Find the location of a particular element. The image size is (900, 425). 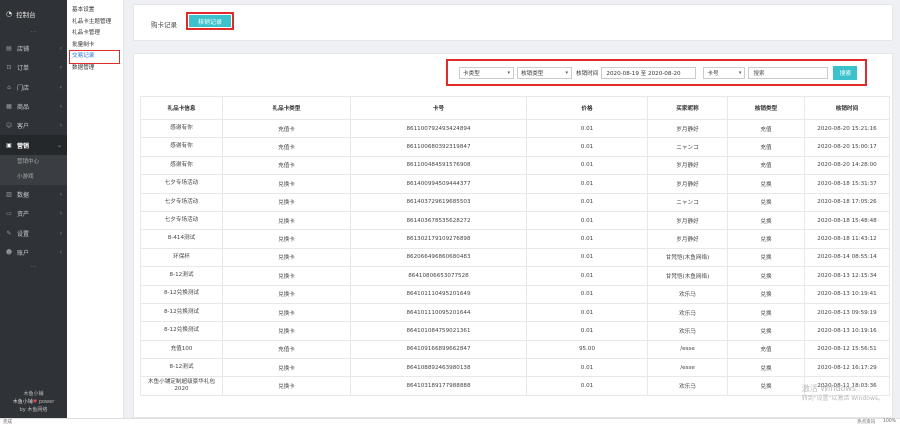

sidebar-item-data: ▥ 数据 ‹ is located at coordinates (33, 194).